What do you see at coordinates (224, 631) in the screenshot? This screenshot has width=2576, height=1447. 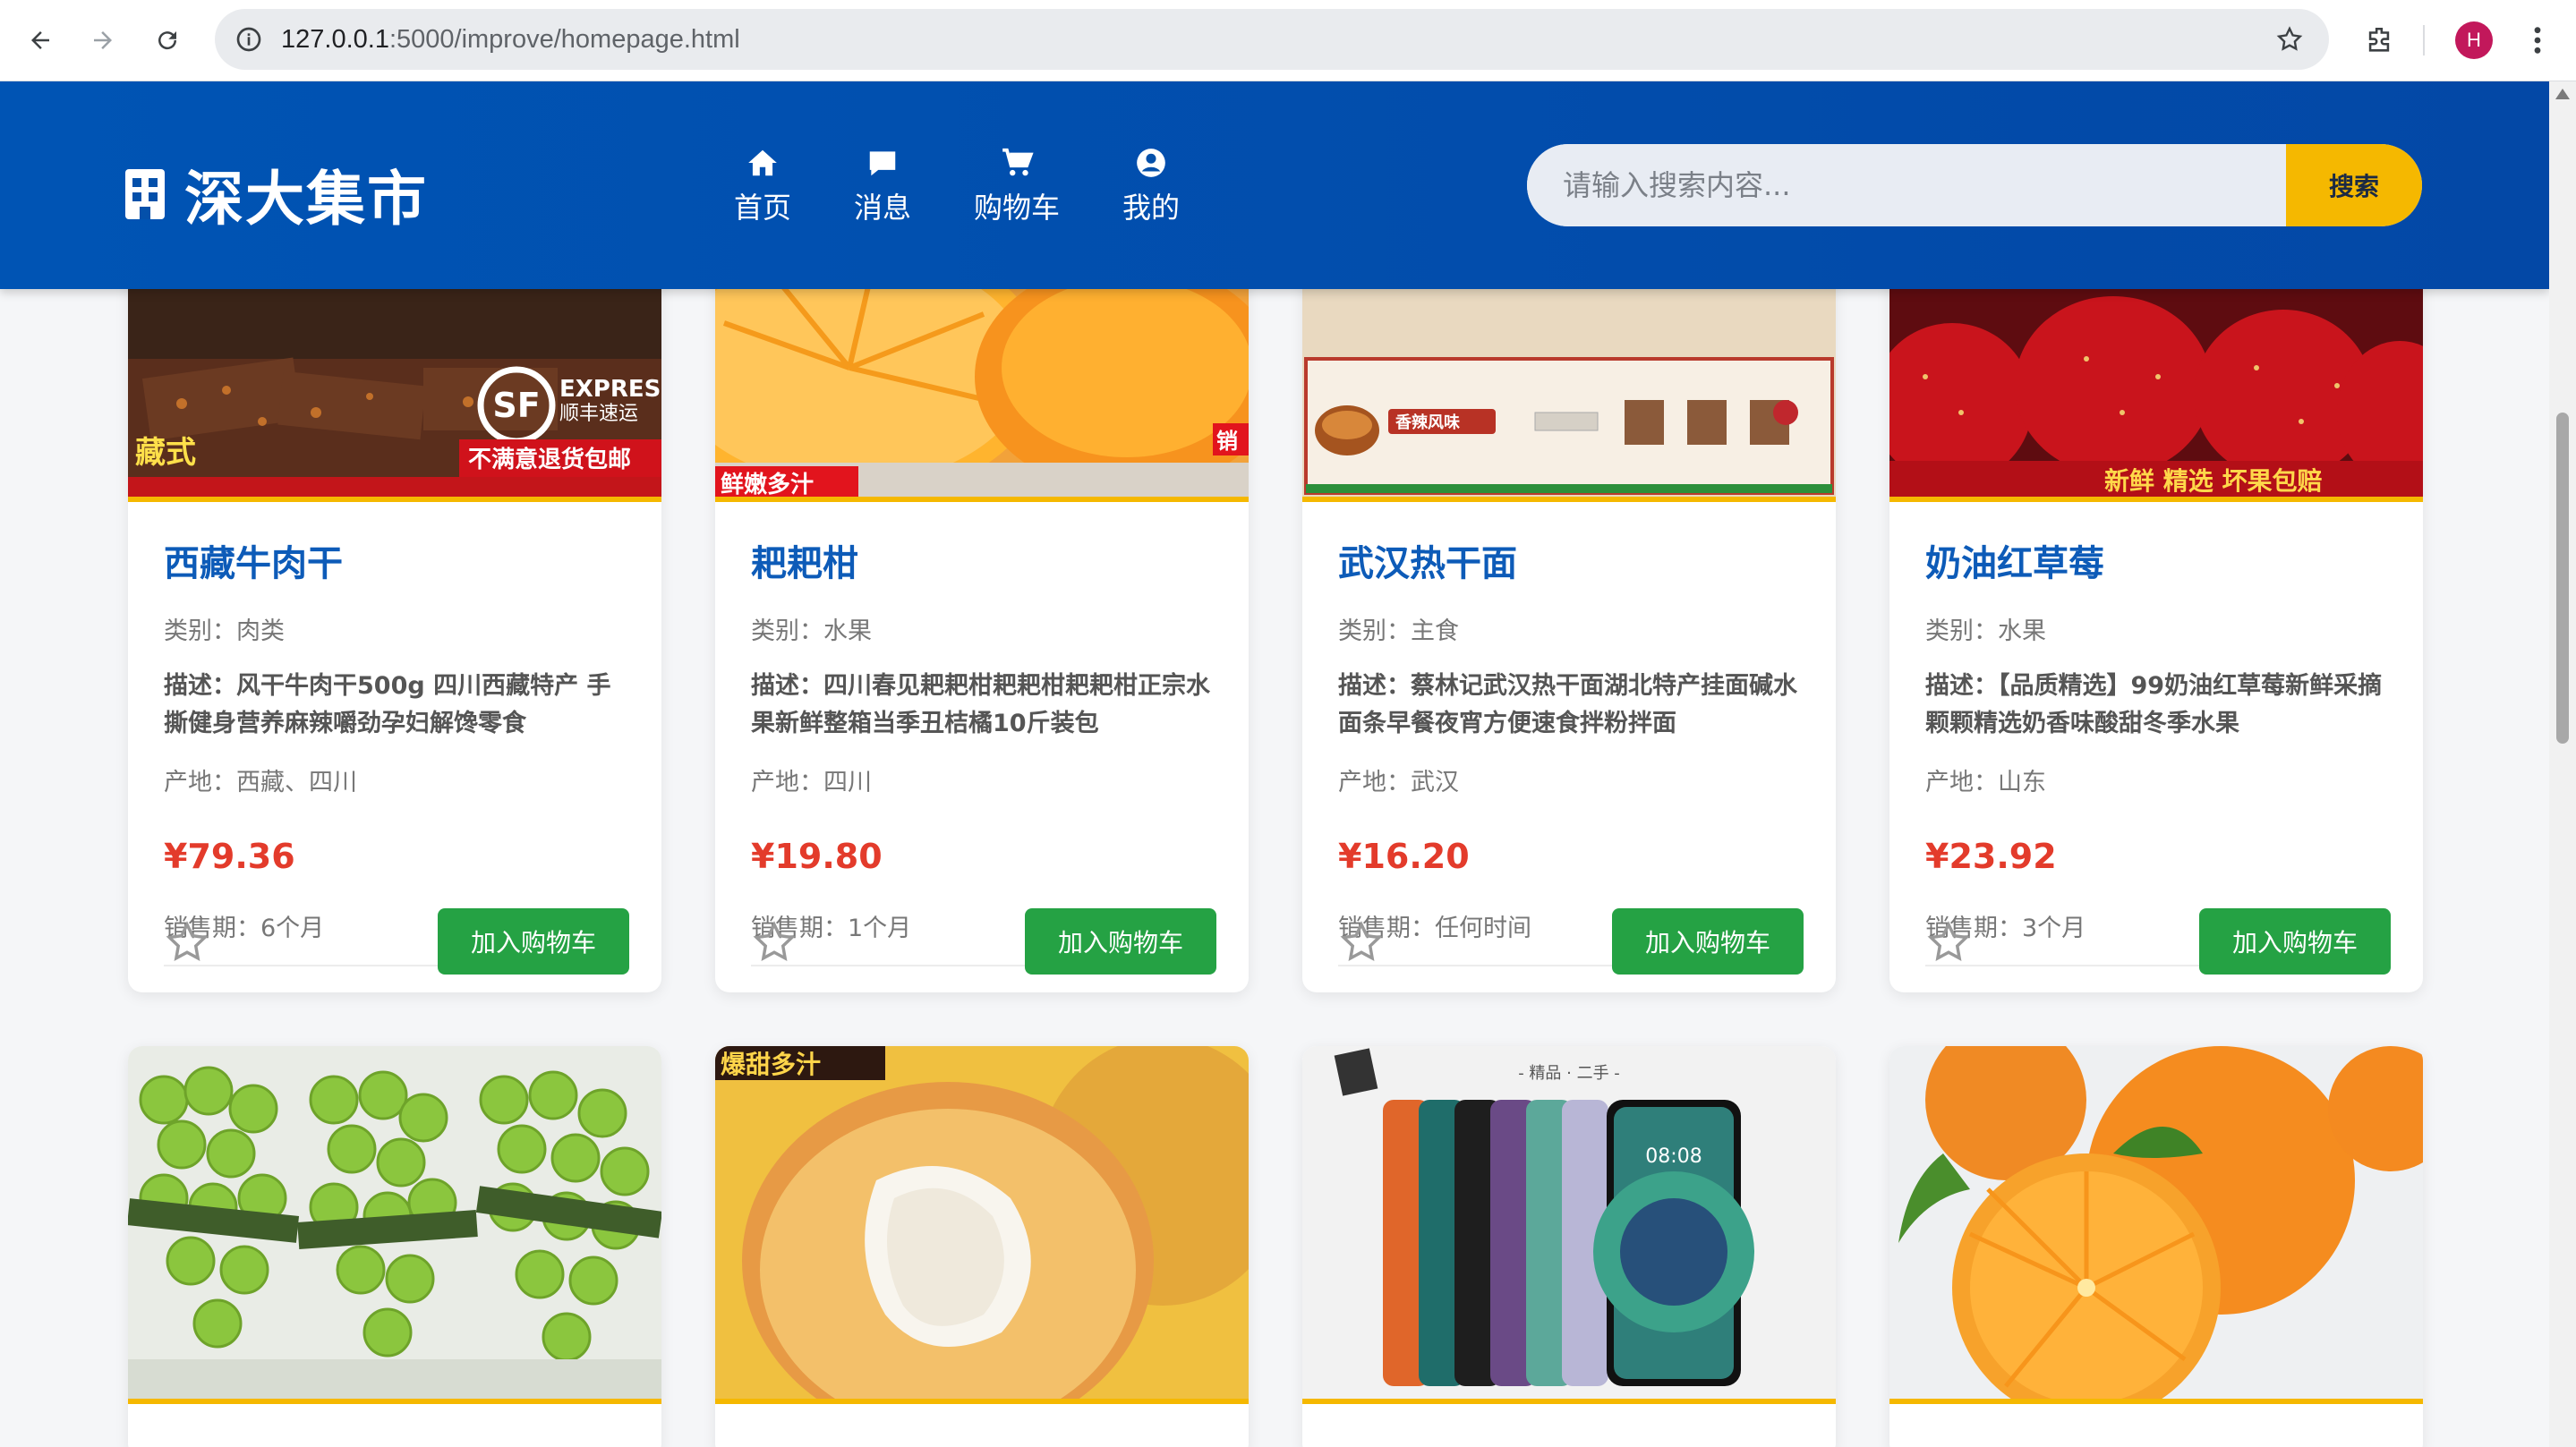 I see `product-category: 类别：肉类` at bounding box center [224, 631].